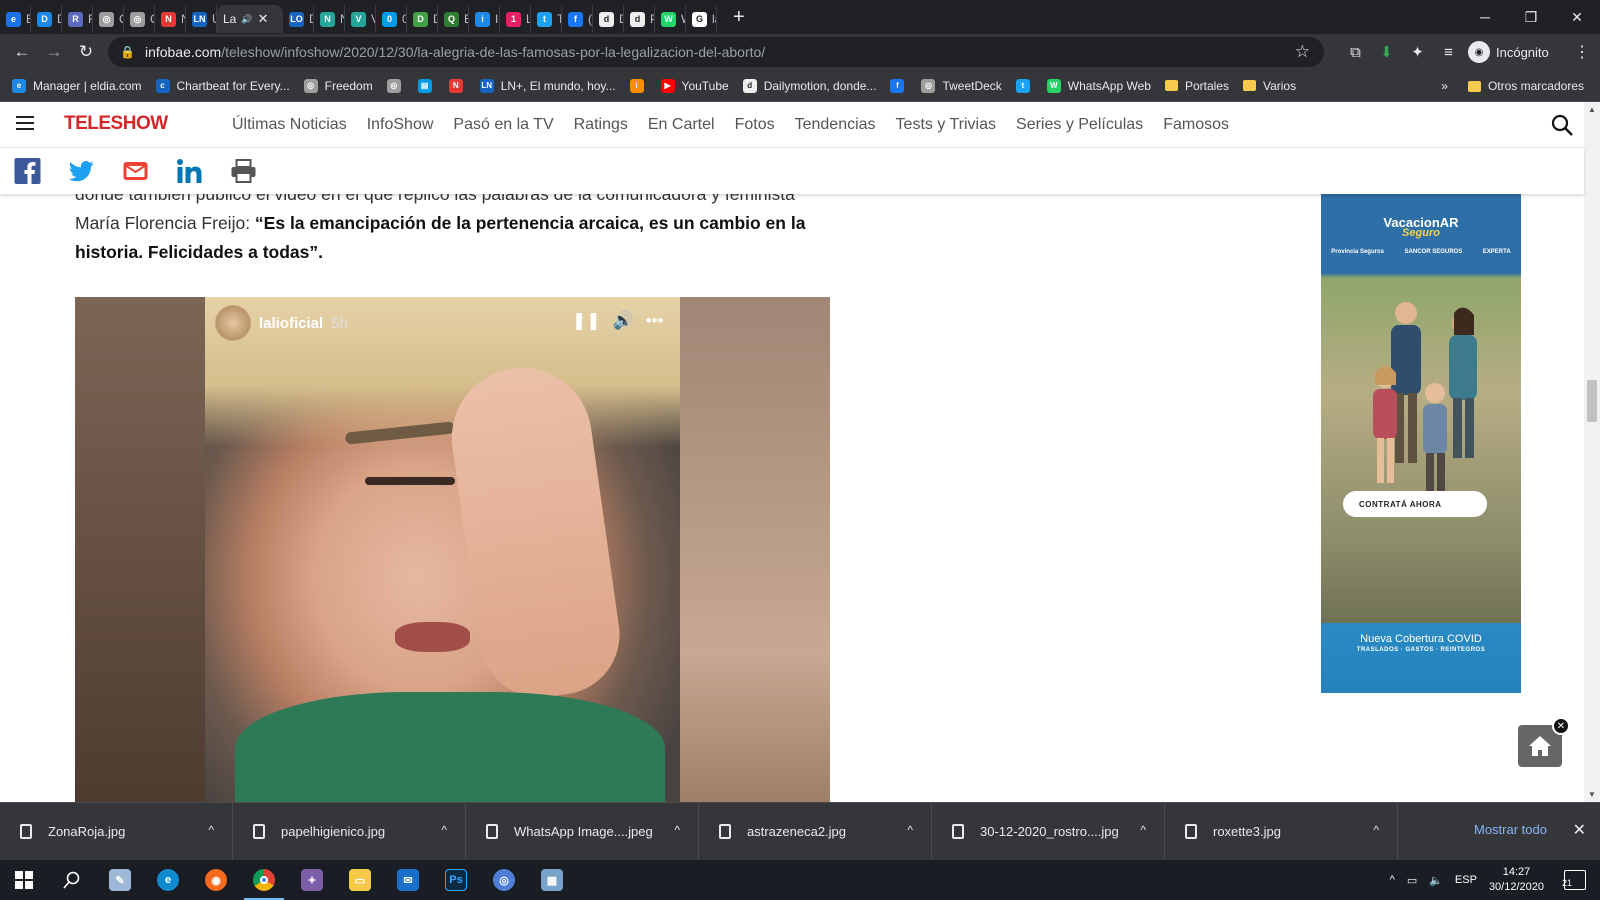  I want to click on network-icon: ▭, so click(1412, 880).